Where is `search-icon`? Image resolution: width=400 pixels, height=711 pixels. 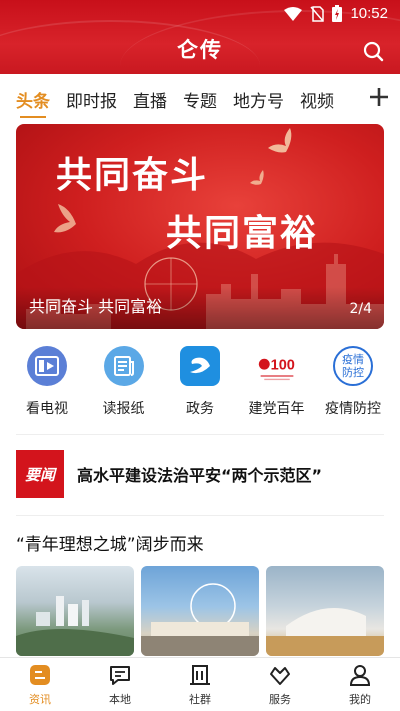
search-icon is located at coordinates (373, 51).